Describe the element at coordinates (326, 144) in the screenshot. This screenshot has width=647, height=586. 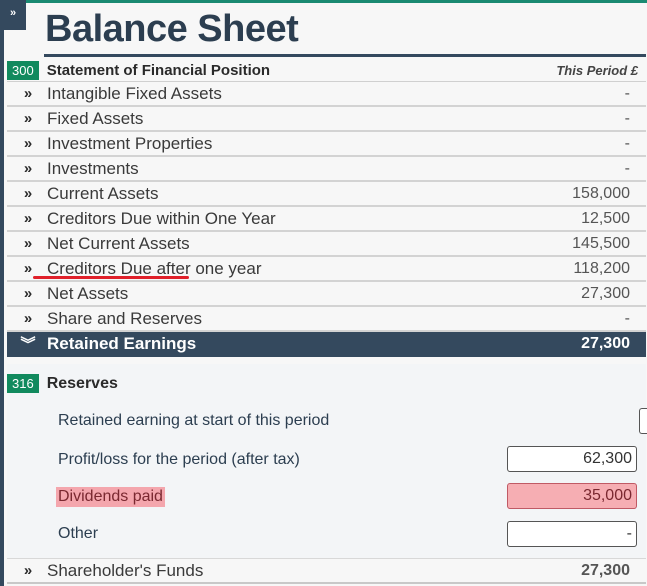
I see `row-investment-properties: » Investment Properties -` at that location.